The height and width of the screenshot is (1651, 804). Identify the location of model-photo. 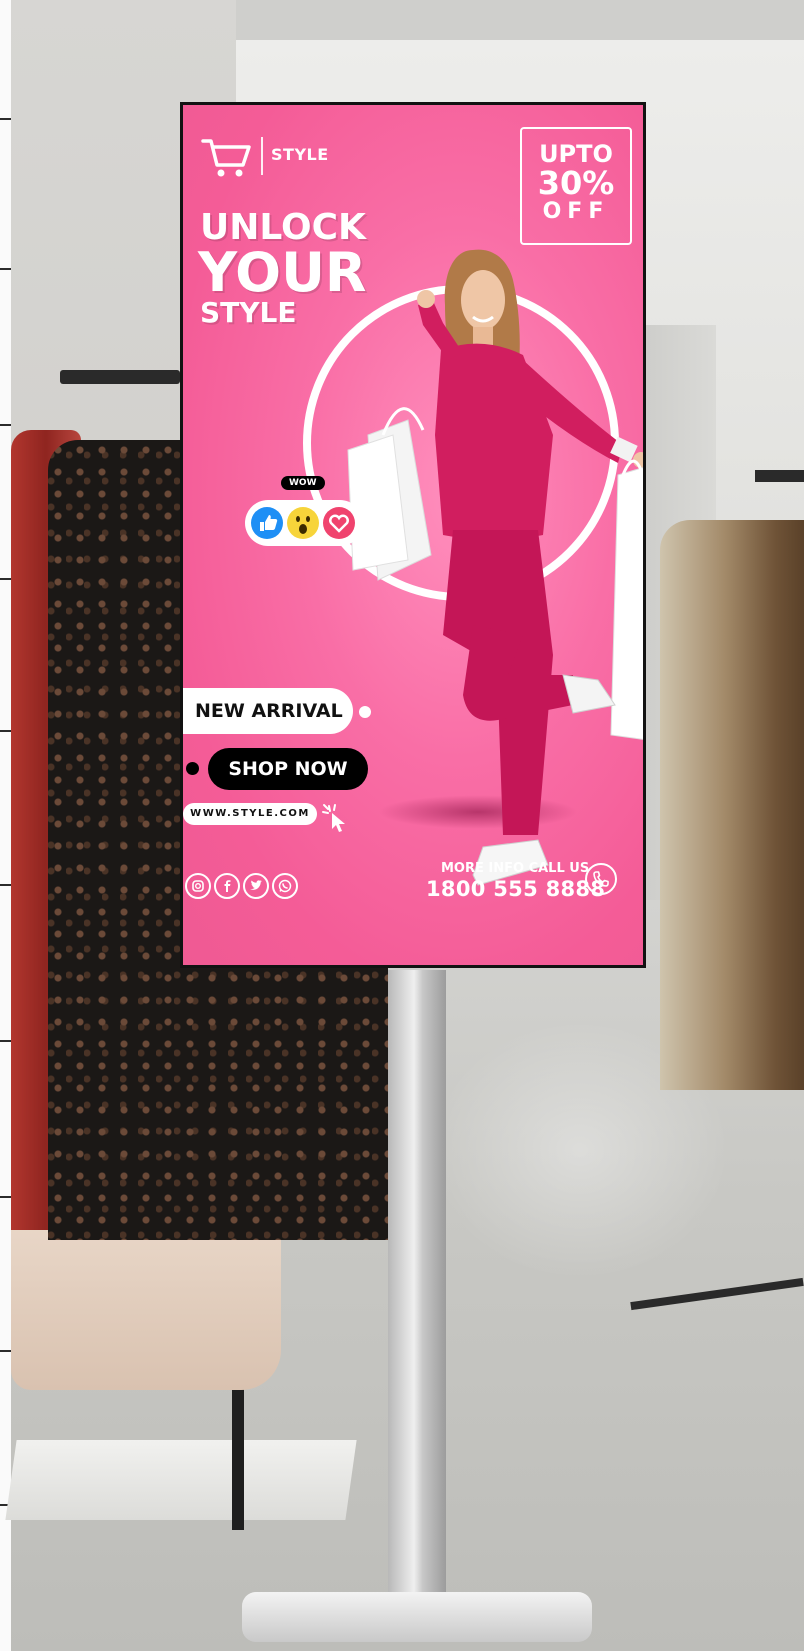
(495, 567).